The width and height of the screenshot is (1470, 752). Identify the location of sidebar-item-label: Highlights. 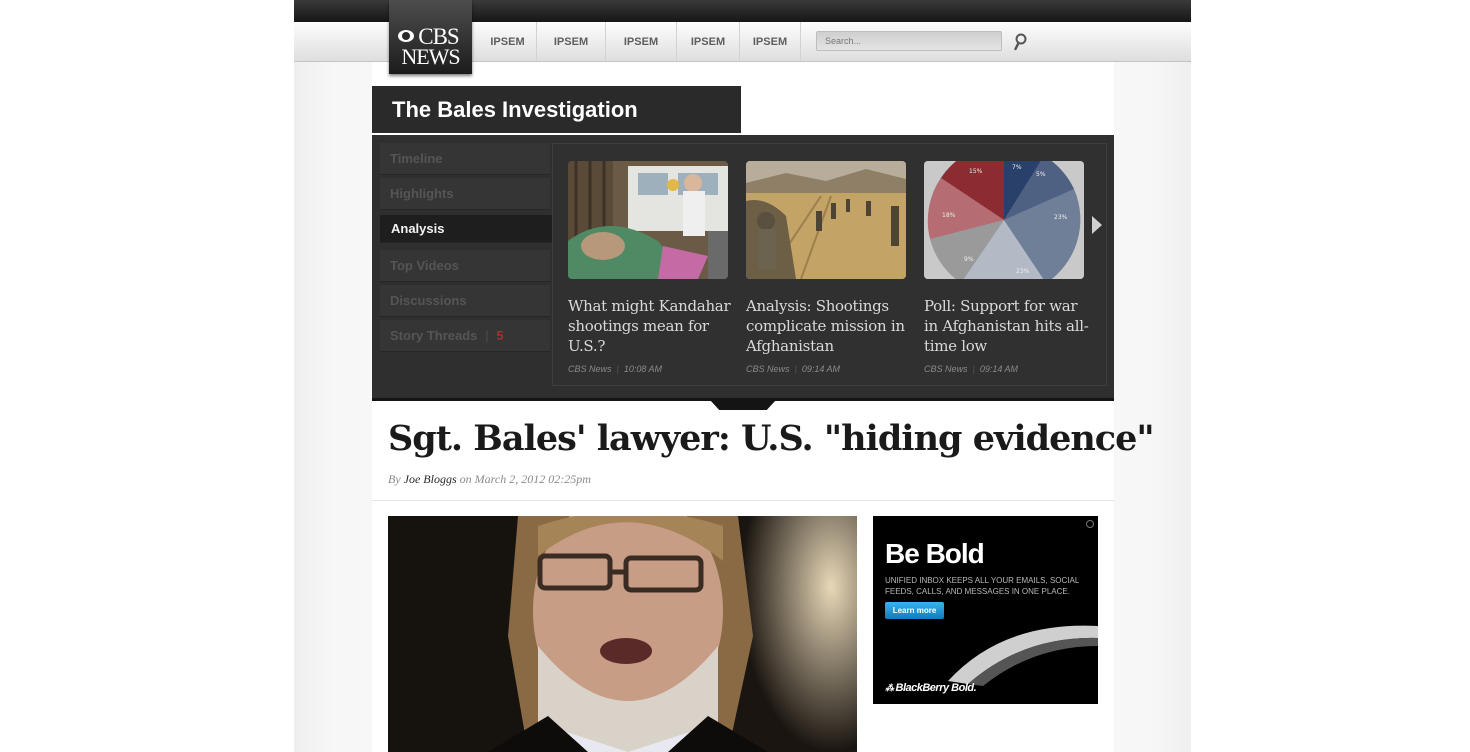
(422, 193).